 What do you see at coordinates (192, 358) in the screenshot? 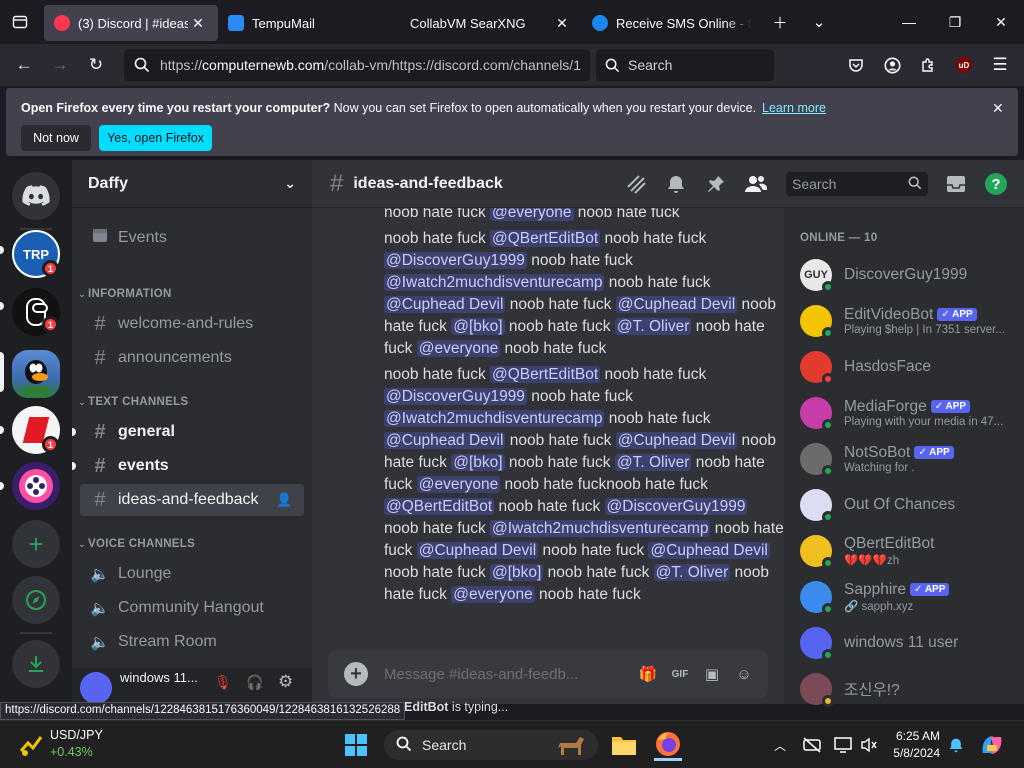
I see `channel-announcements: # announcements` at bounding box center [192, 358].